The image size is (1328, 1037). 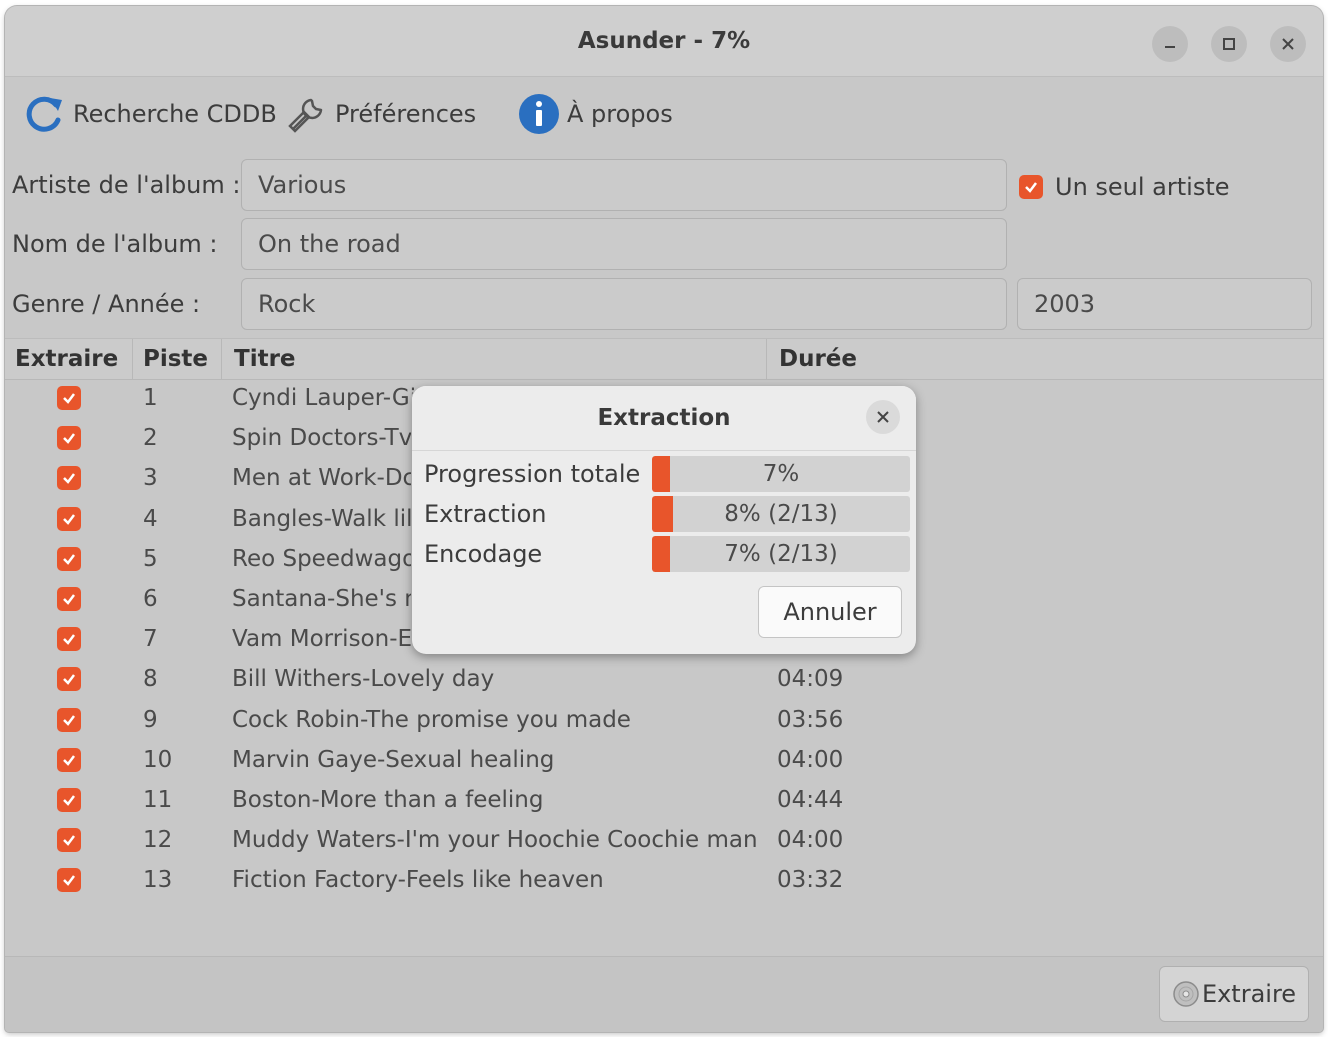 What do you see at coordinates (431, 720) in the screenshot?
I see `track-title: Cock Robin-The promise you made` at bounding box center [431, 720].